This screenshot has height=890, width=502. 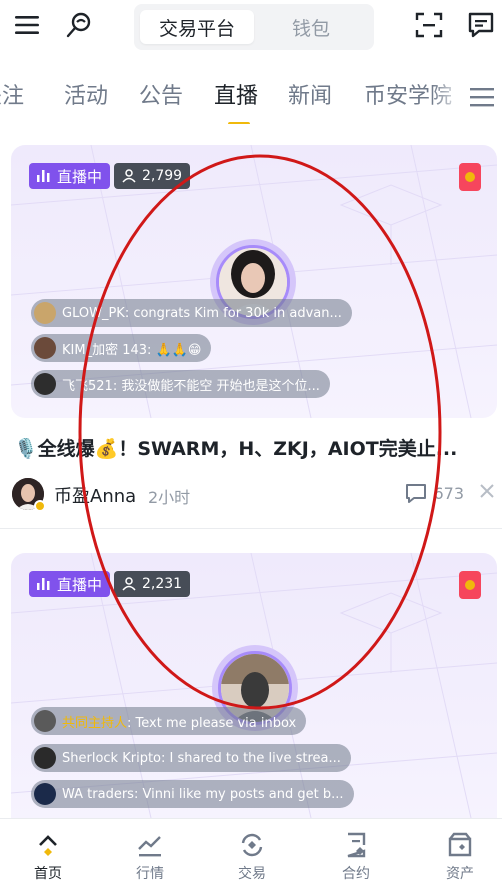 What do you see at coordinates (356, 874) in the screenshot?
I see `nav-label: 合约` at bounding box center [356, 874].